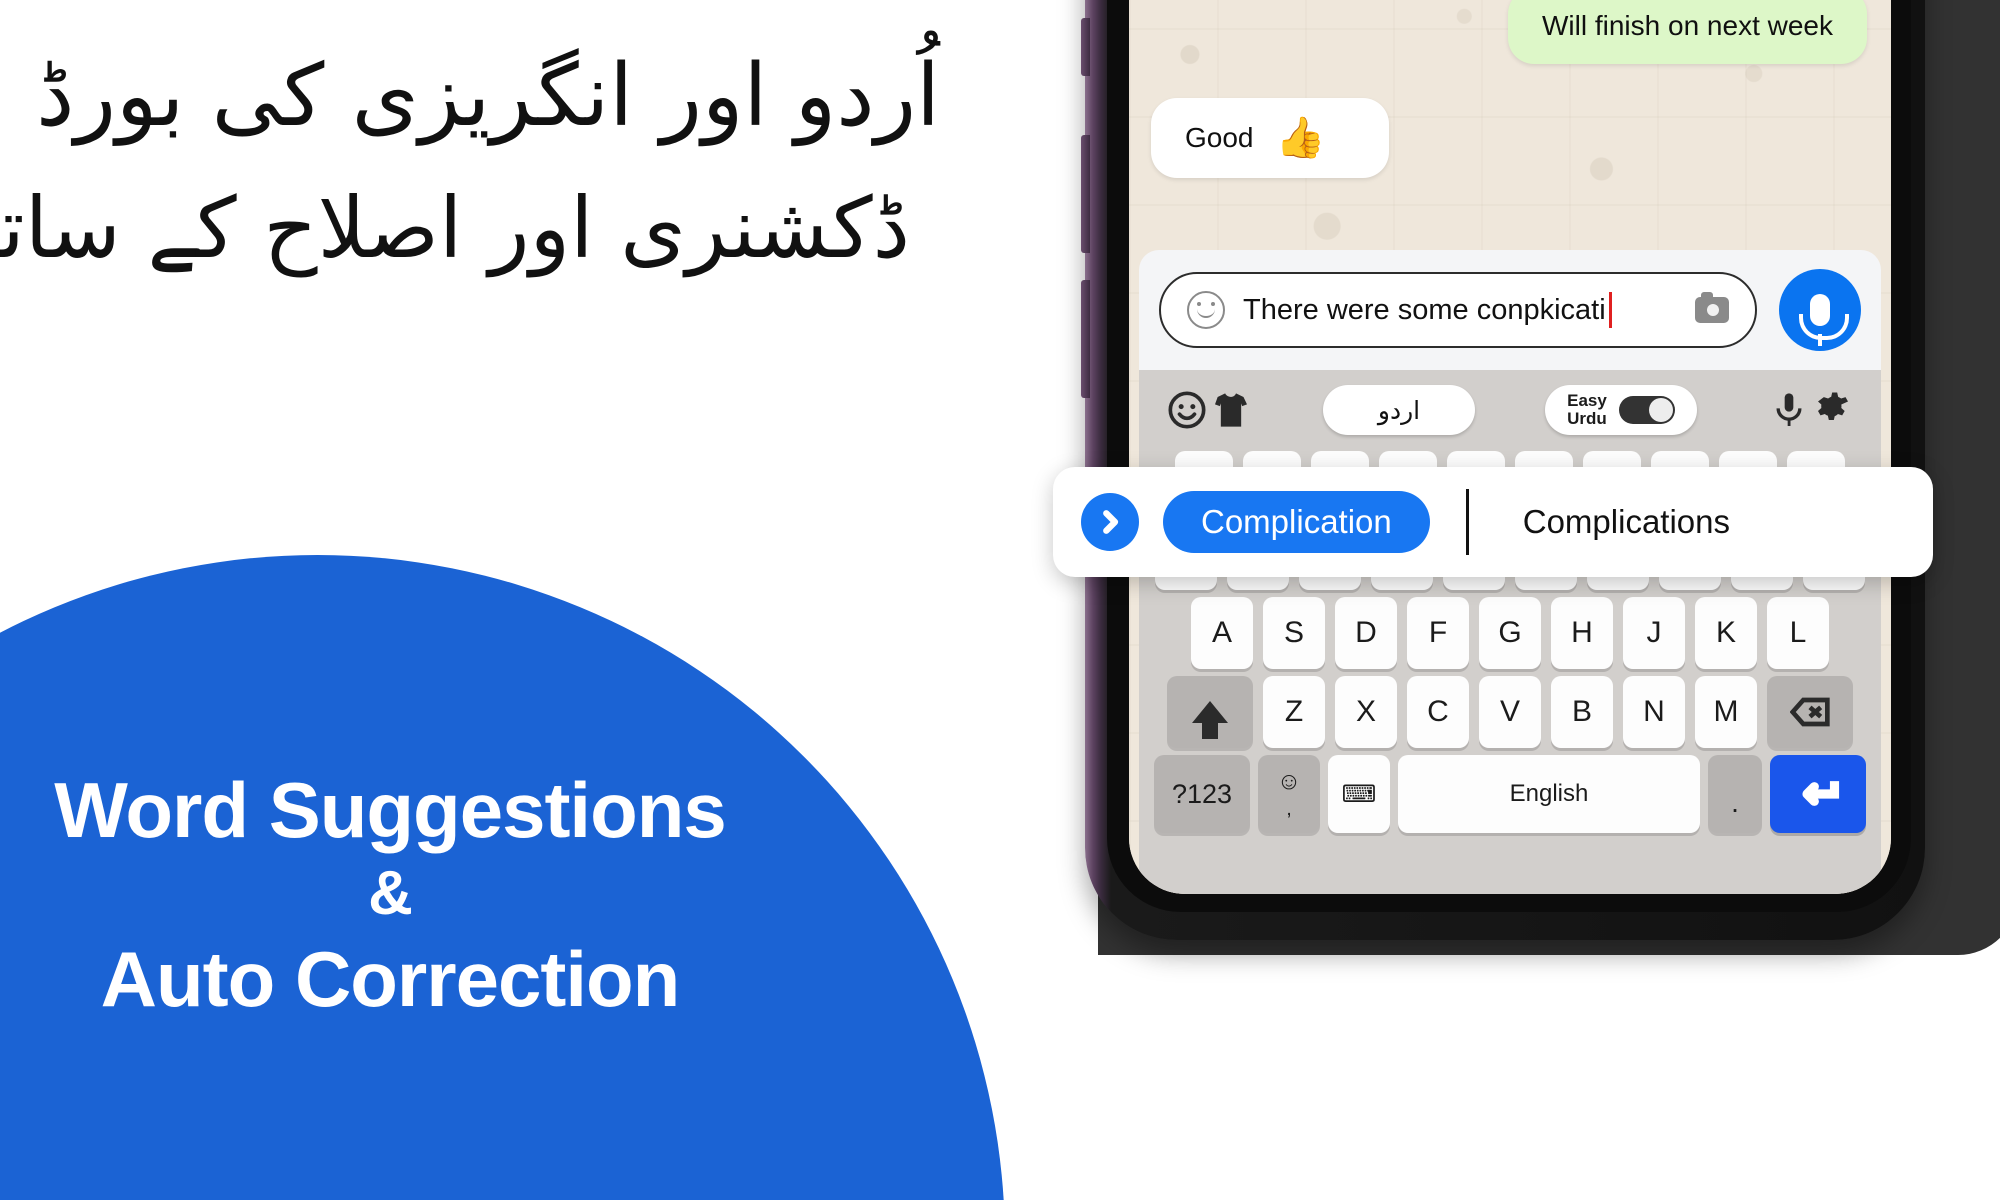  I want to click on promo-headline-1: Word Suggestions, so click(390, 810).